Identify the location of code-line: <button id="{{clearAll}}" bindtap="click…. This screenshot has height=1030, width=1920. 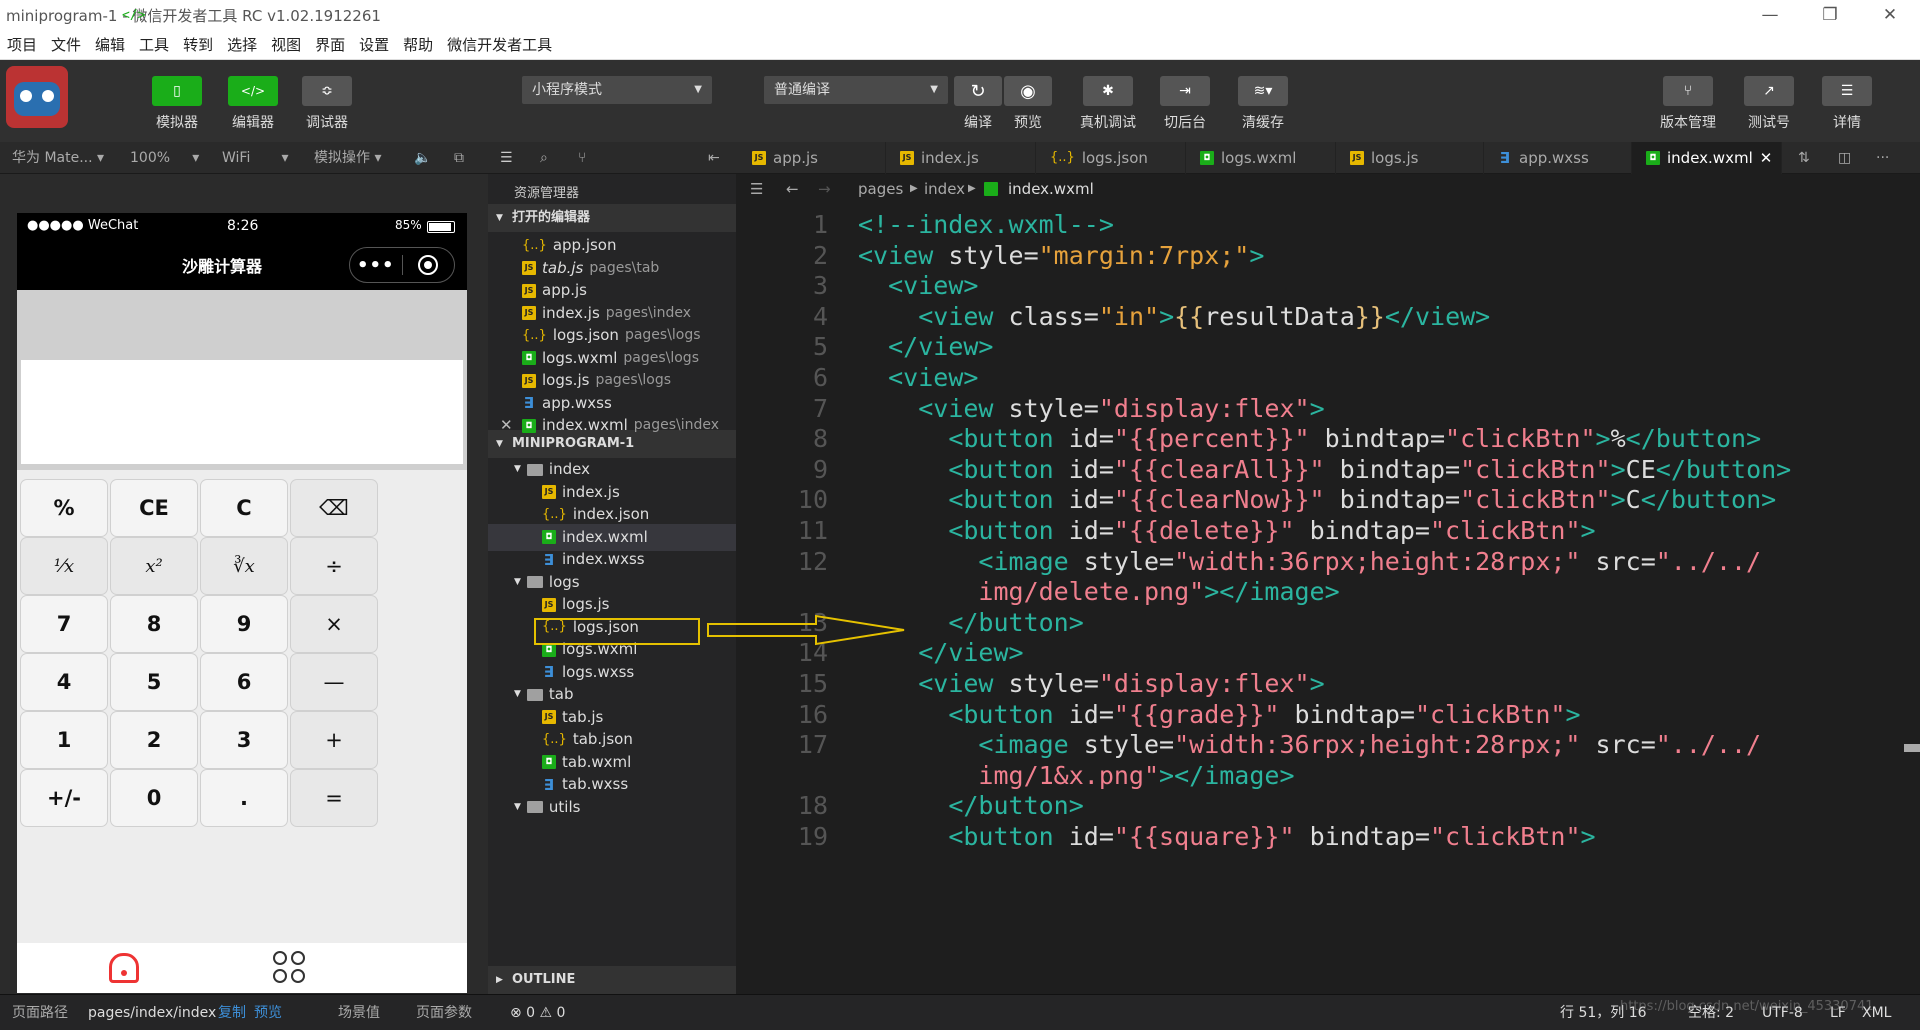
(1324, 469).